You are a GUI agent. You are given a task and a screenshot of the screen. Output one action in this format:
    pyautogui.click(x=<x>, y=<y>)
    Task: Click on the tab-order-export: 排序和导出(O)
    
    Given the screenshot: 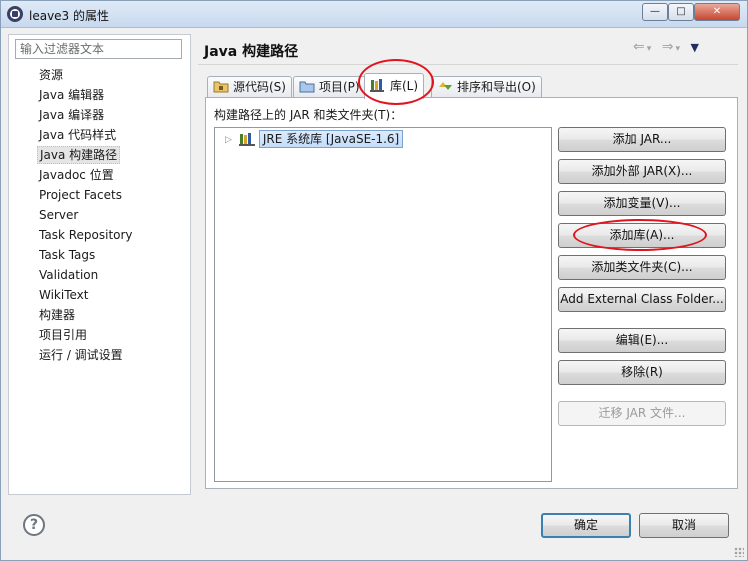 What is the action you would take?
    pyautogui.click(x=486, y=87)
    